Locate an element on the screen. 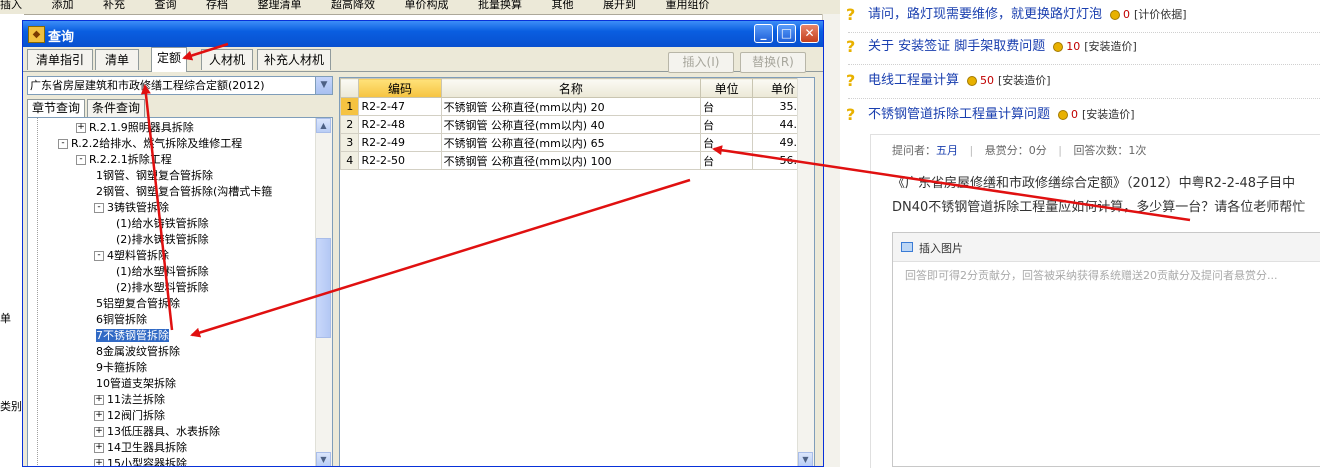  tree-node: +12阀门拆除 is located at coordinates (129, 416).